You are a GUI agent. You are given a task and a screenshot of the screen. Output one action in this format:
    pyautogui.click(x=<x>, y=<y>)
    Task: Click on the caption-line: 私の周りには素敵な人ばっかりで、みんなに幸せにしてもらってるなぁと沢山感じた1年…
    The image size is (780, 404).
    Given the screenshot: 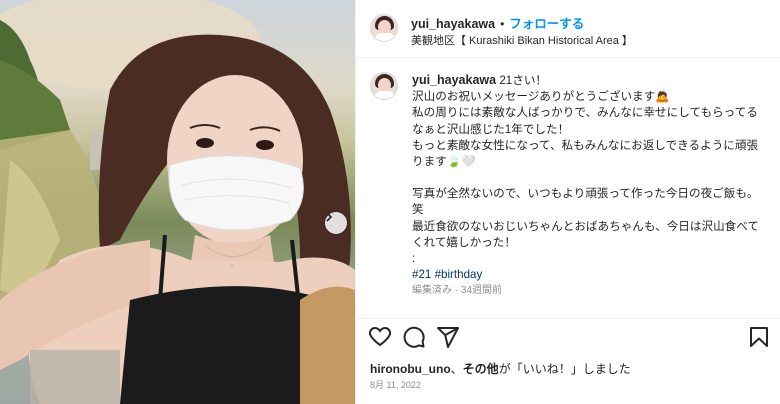 What is the action you would take?
    pyautogui.click(x=585, y=121)
    